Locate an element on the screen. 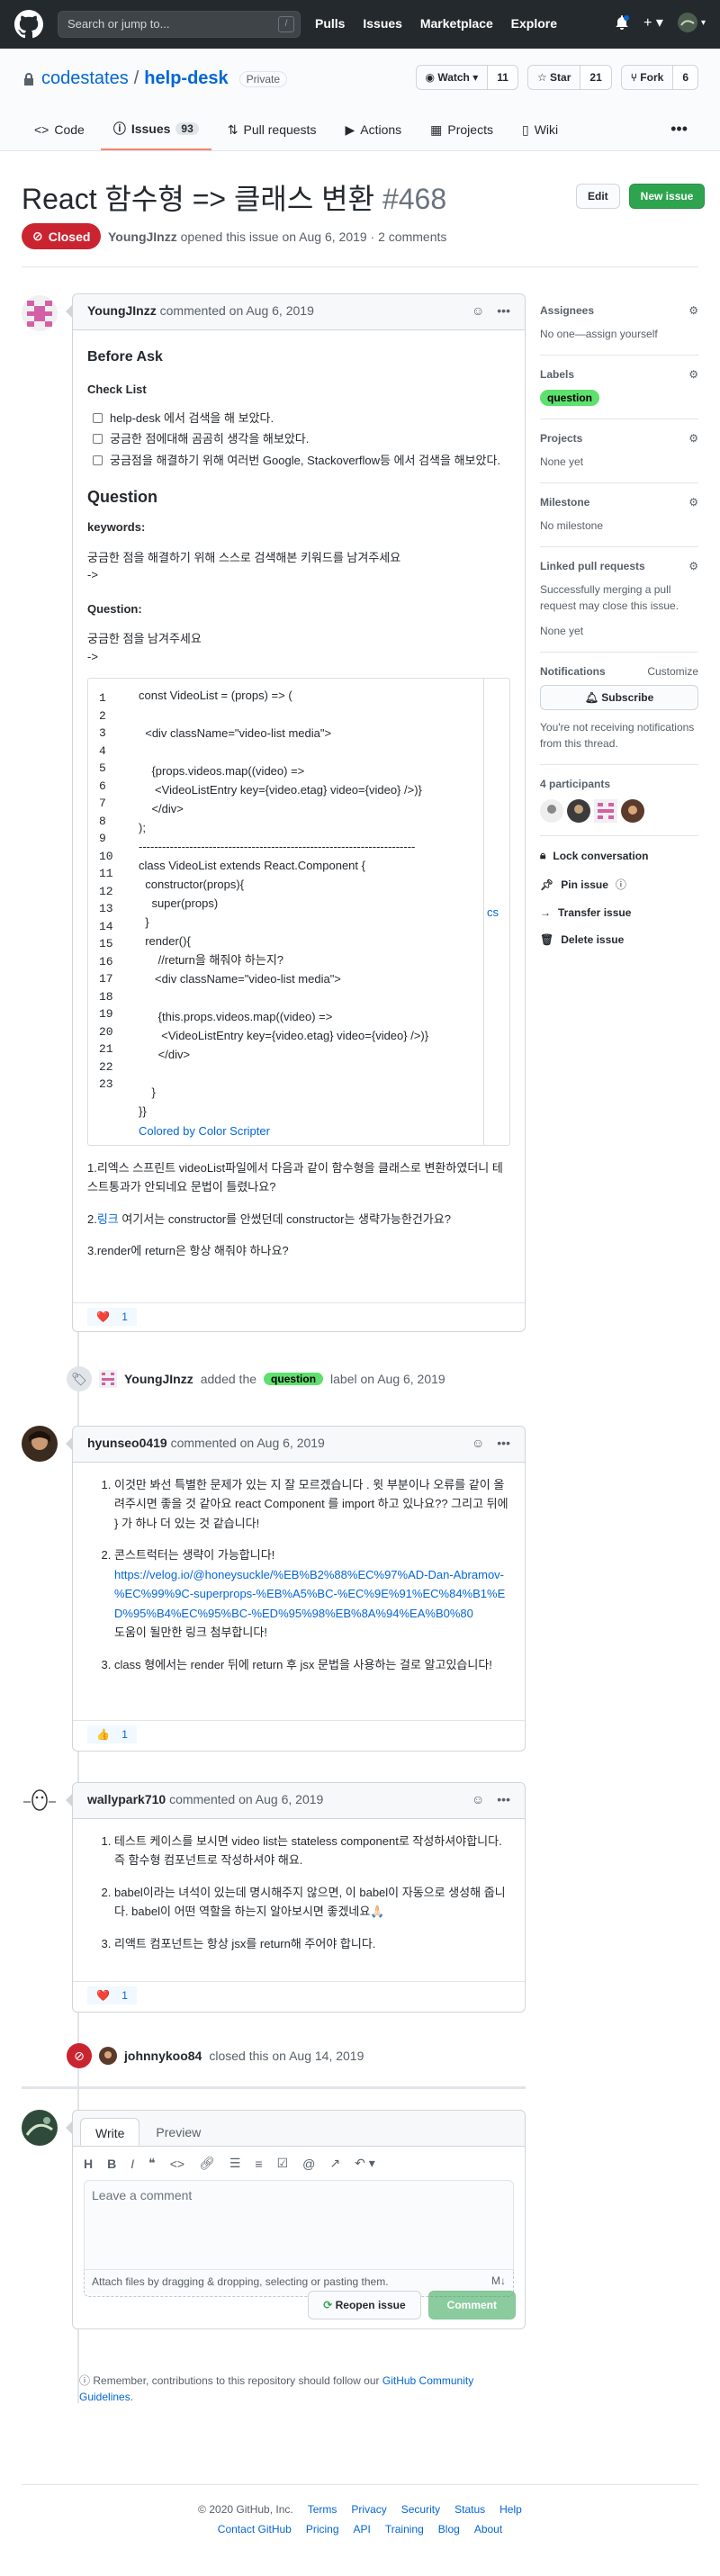 The height and width of the screenshot is (2576, 720). search-input: Search or jump to... / is located at coordinates (180, 24).